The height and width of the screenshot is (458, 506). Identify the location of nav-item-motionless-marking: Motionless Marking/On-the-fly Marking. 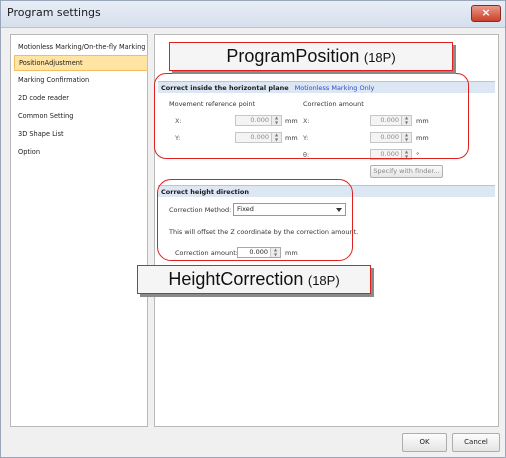
(81, 47).